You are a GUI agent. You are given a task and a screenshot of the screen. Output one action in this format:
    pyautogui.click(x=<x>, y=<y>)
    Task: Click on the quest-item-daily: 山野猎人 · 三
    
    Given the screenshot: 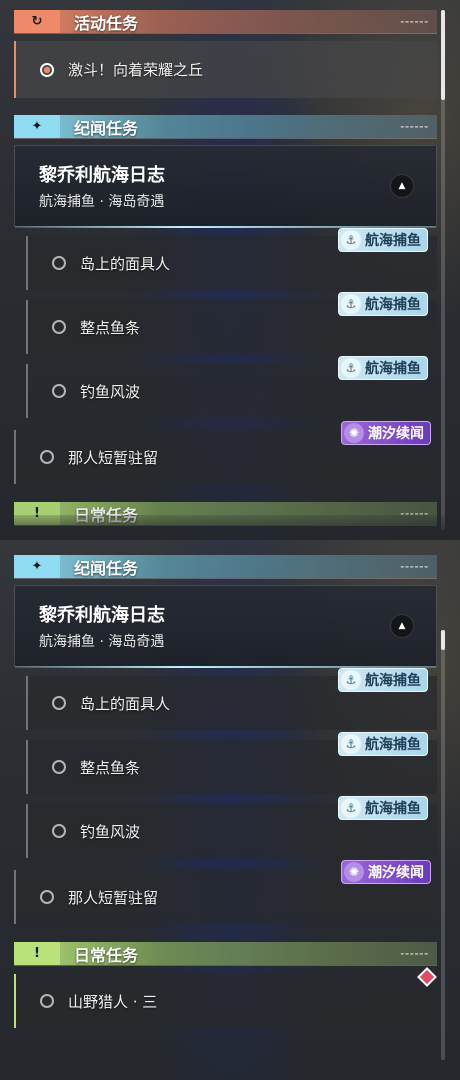 What is the action you would take?
    pyautogui.click(x=225, y=1001)
    